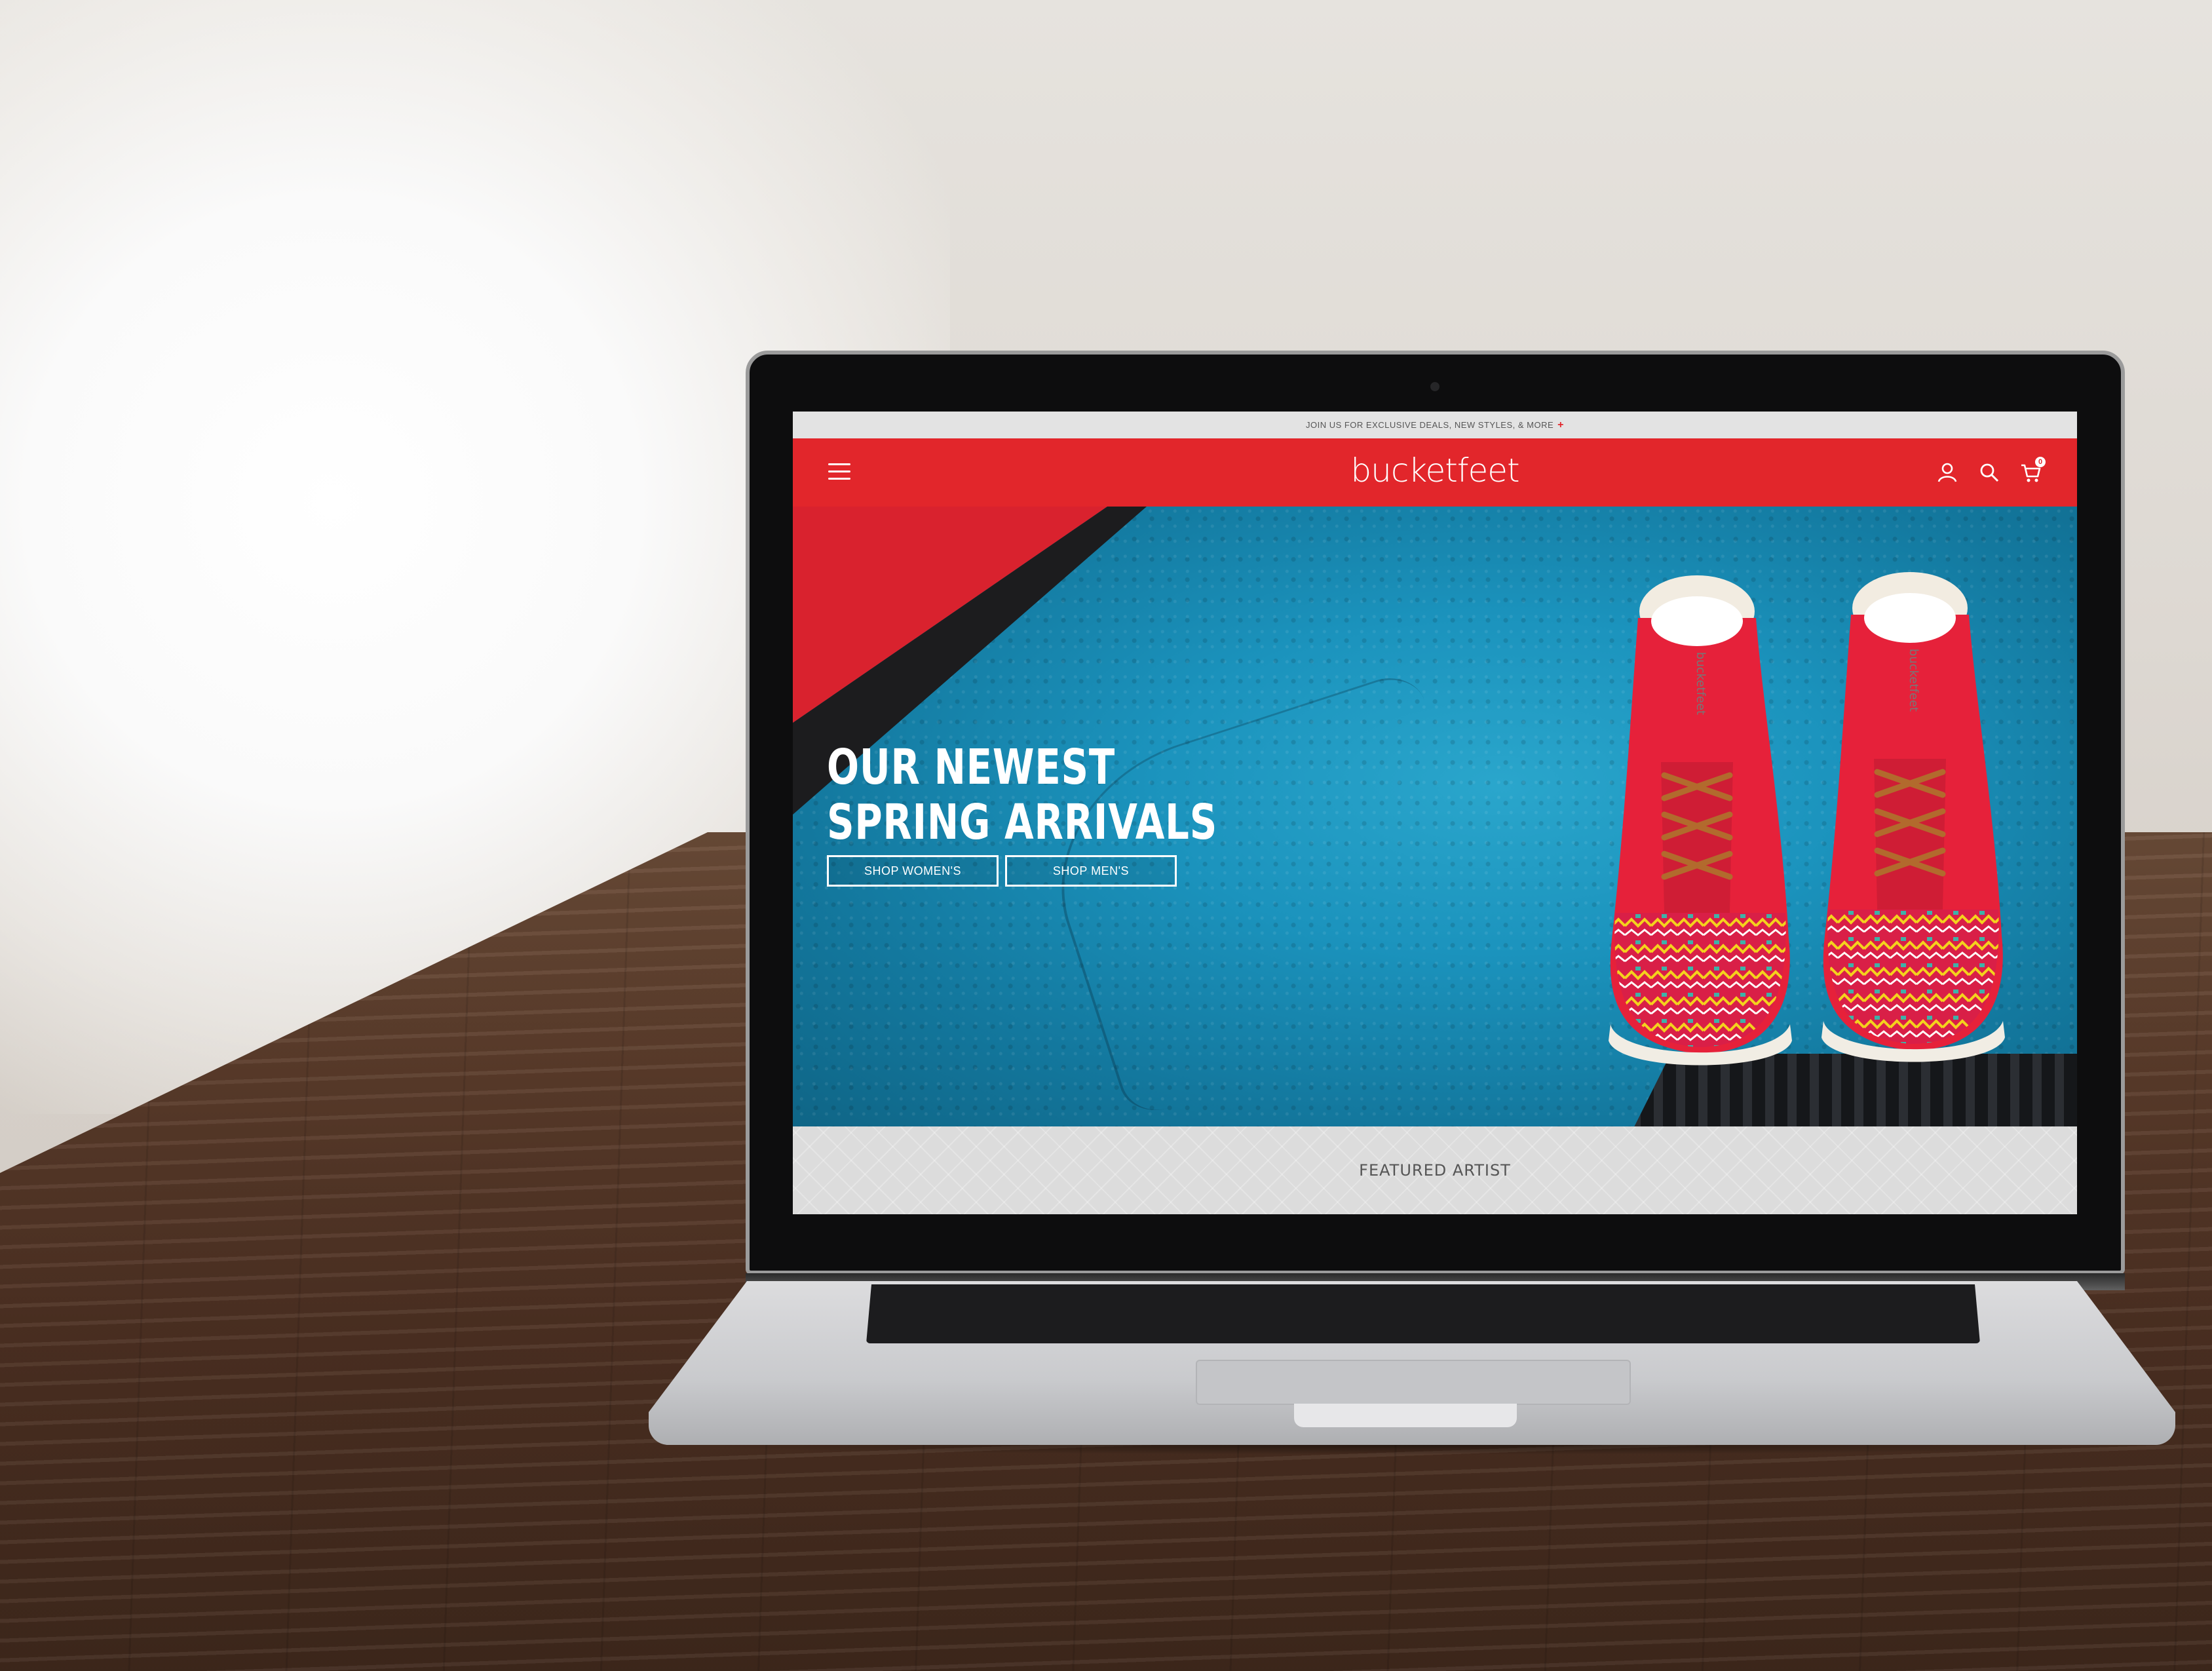  Describe the element at coordinates (1435, 387) in the screenshot. I see `webcam` at that location.